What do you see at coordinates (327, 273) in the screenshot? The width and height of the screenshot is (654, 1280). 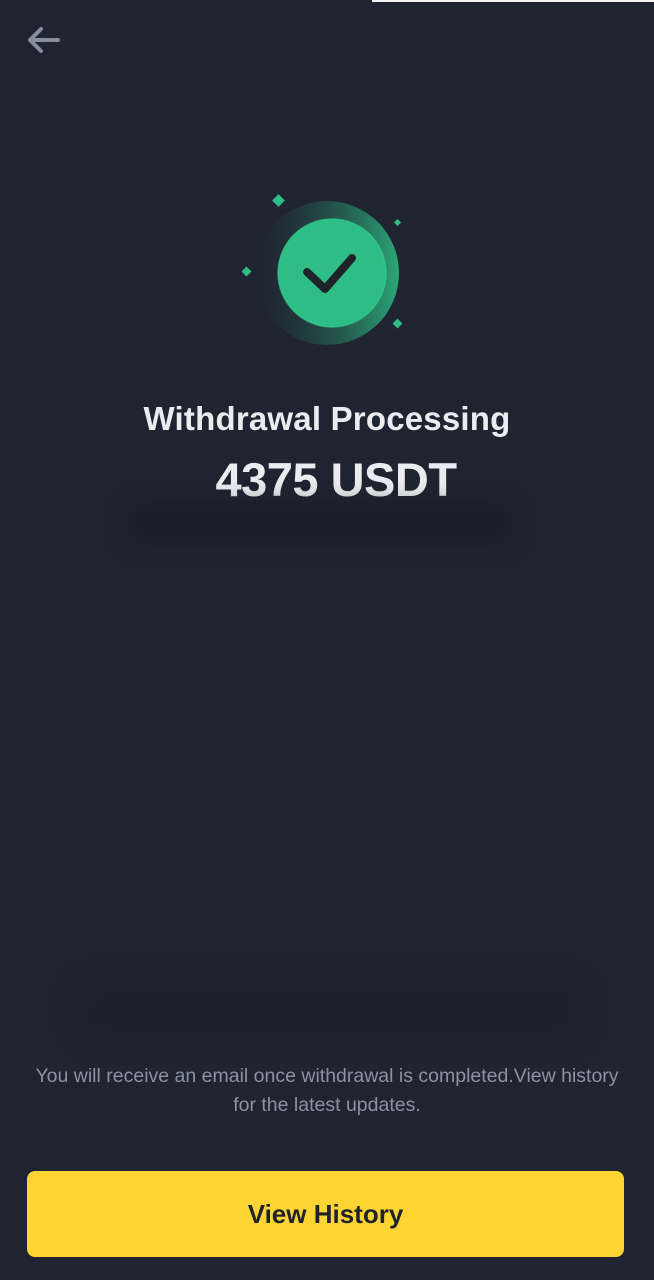 I see `success-graphic` at bounding box center [327, 273].